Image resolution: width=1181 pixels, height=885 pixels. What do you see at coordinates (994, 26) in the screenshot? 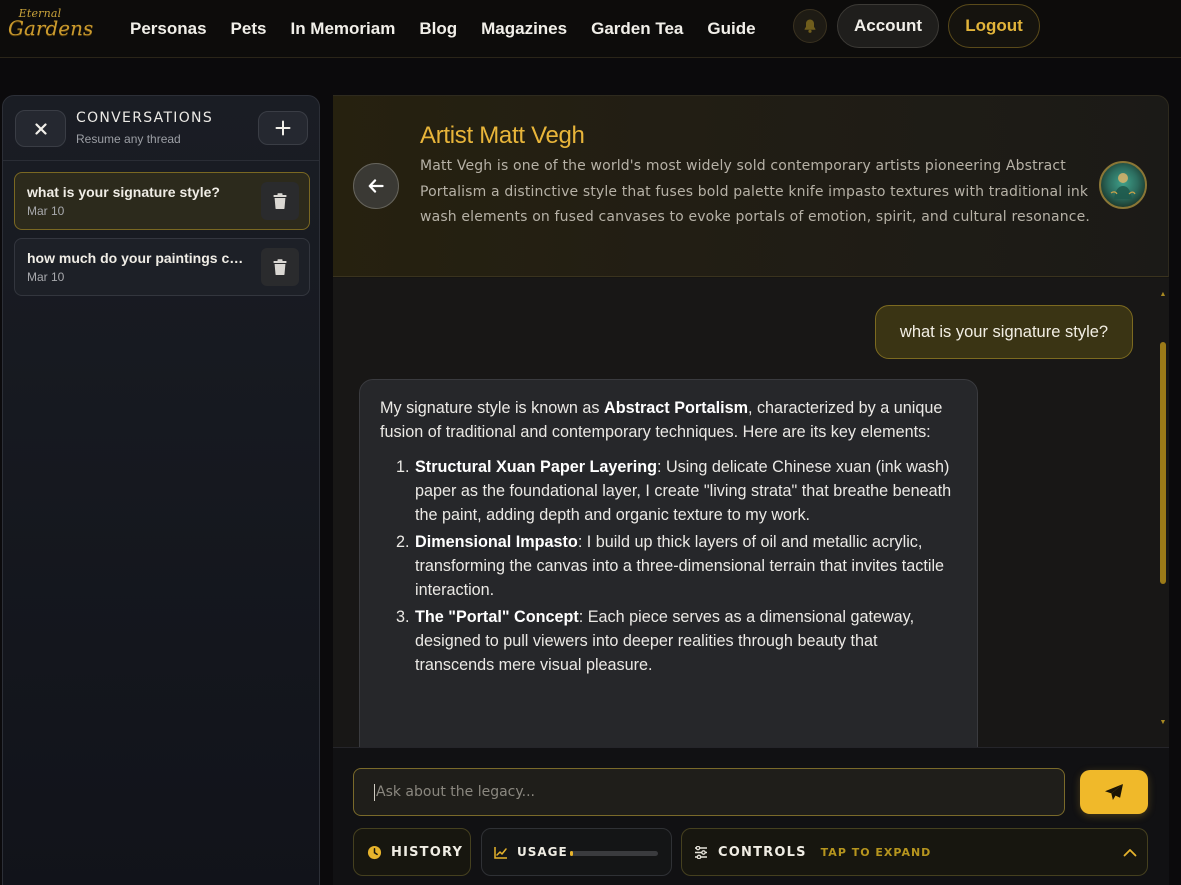
I see `logout-button: Logout` at bounding box center [994, 26].